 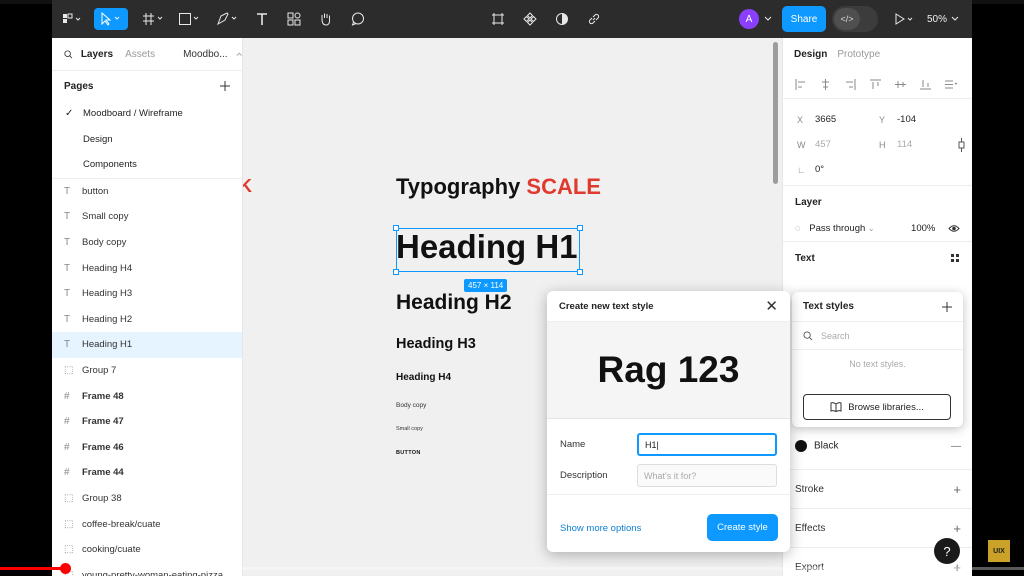 I want to click on x-input: 3665, so click(x=845, y=119).